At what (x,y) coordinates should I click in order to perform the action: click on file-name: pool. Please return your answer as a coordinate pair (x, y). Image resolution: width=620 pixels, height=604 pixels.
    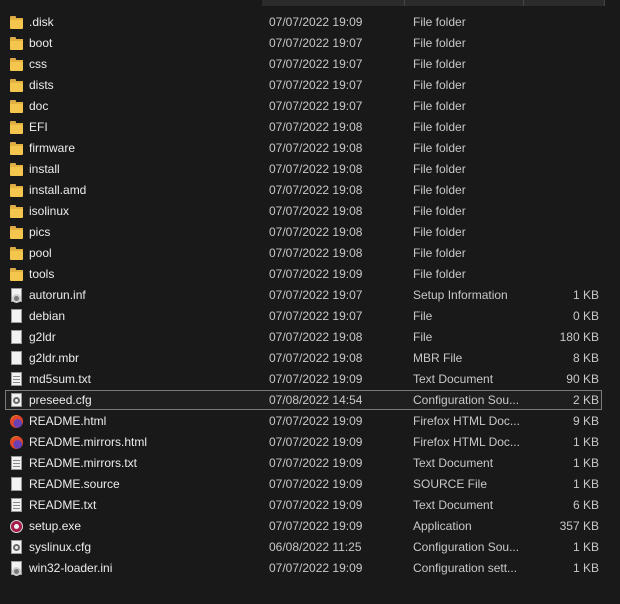
    Looking at the image, I should click on (40, 253).